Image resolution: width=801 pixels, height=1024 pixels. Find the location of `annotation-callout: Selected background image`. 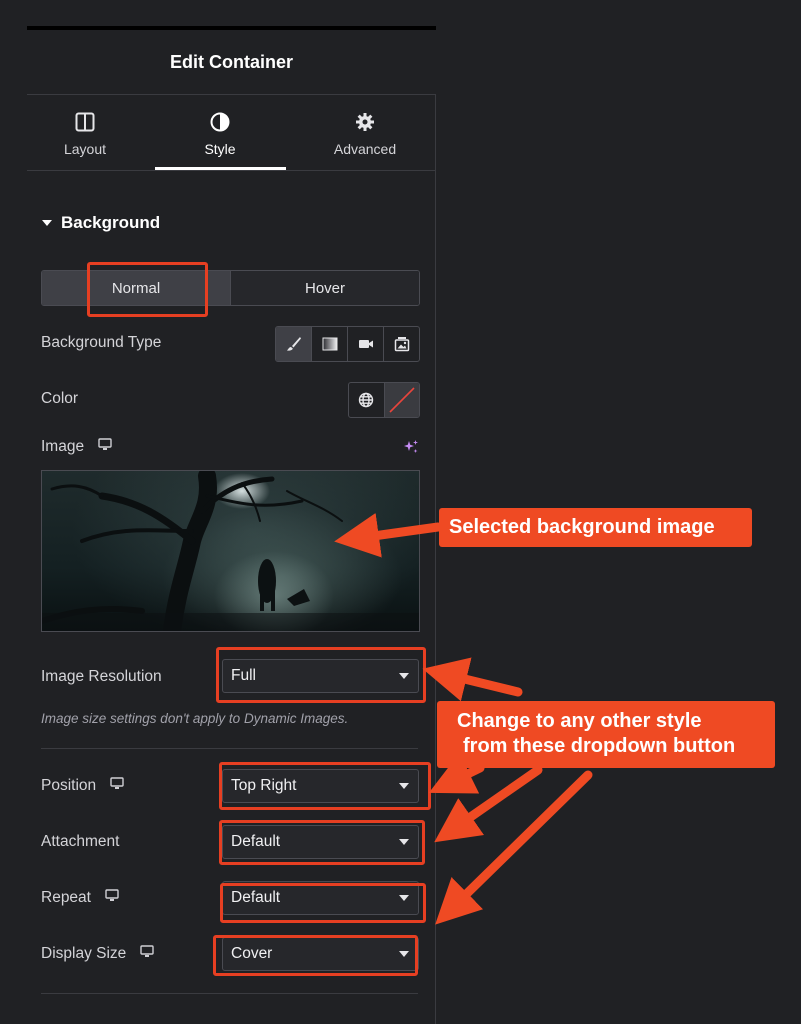

annotation-callout: Selected background image is located at coordinates (595, 527).